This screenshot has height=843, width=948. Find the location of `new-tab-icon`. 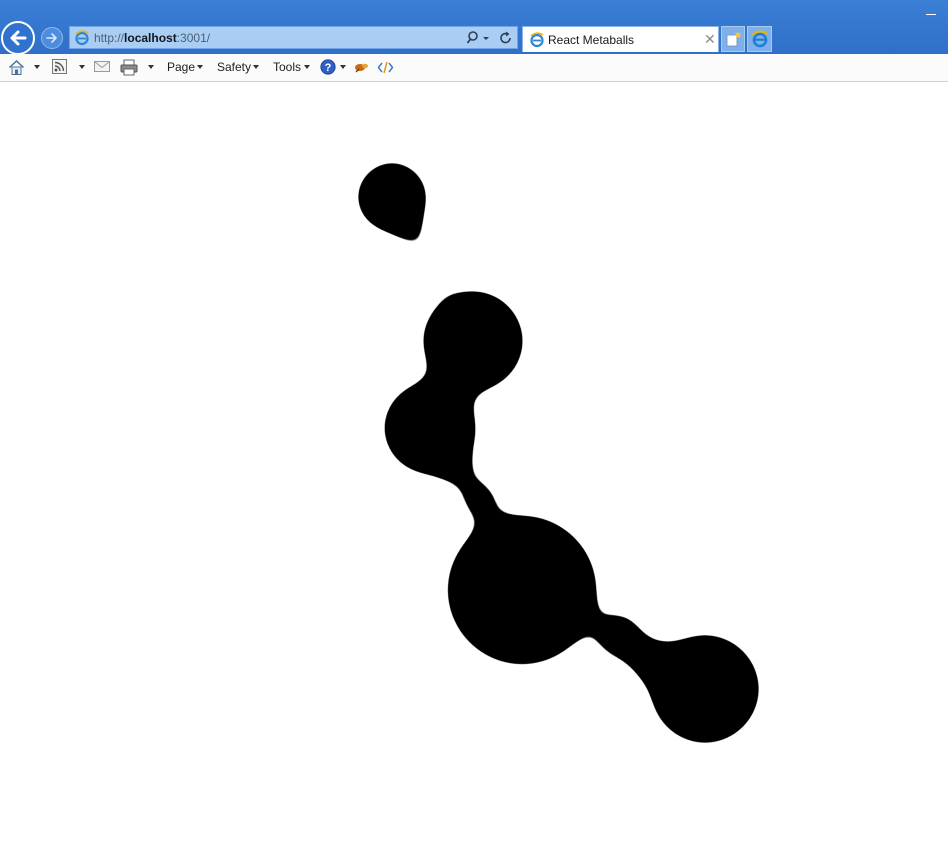

new-tab-icon is located at coordinates (733, 39).